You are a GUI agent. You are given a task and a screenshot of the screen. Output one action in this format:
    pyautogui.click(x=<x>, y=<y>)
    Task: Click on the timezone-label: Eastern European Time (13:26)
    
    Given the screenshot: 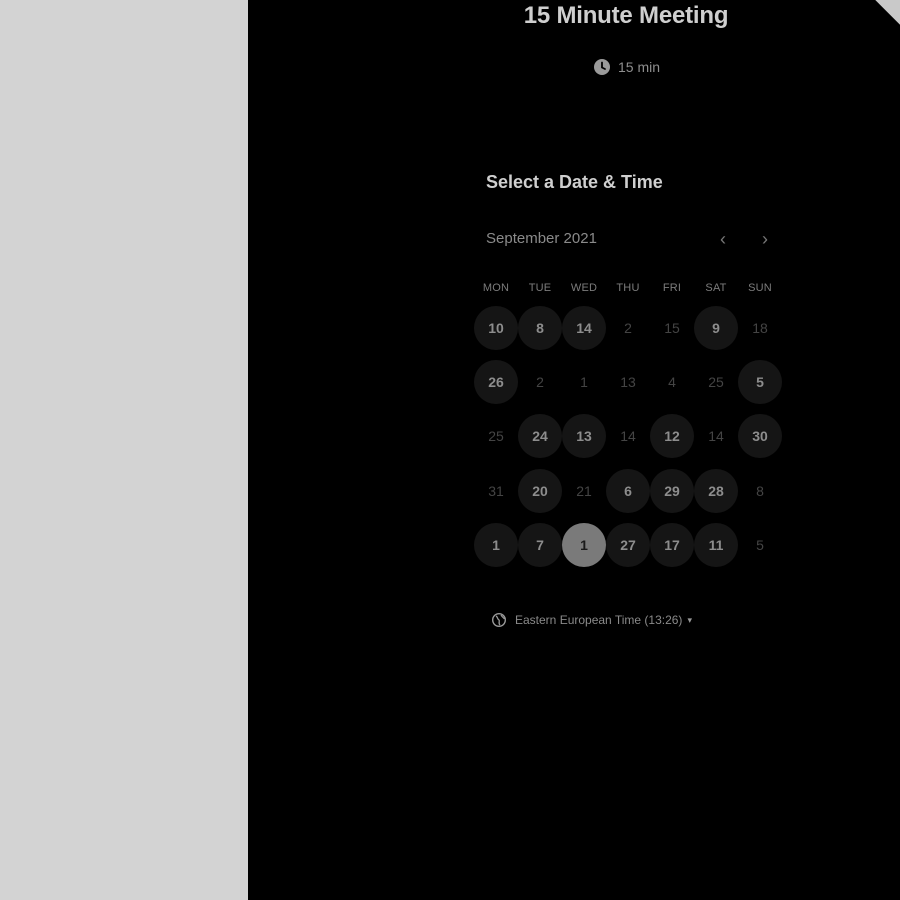 What is the action you would take?
    pyautogui.click(x=599, y=620)
    